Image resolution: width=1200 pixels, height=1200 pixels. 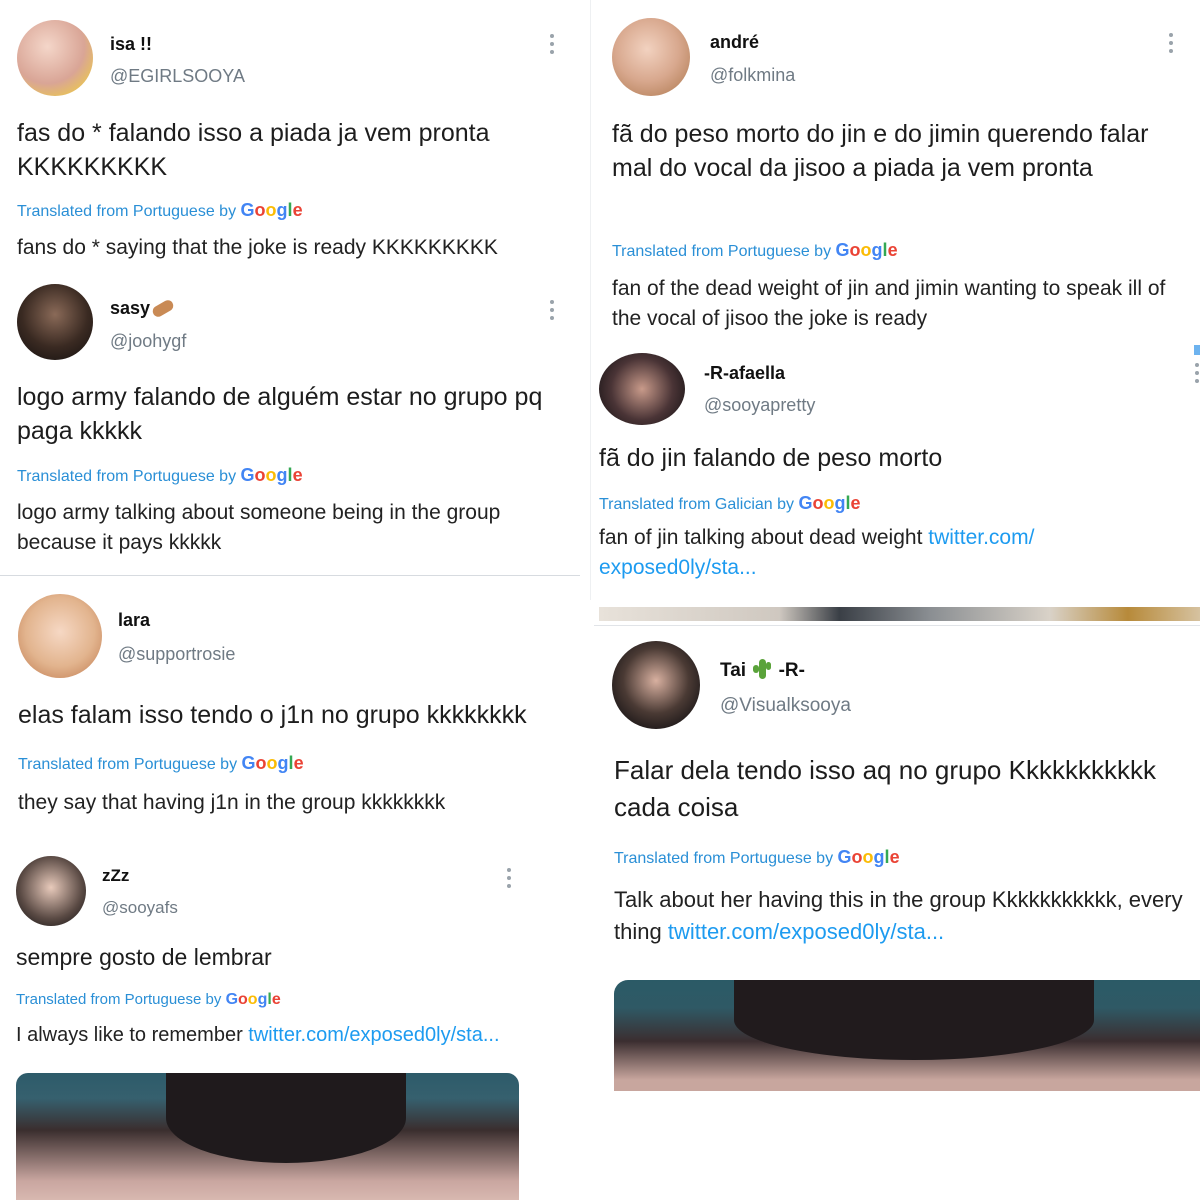 What do you see at coordinates (899, 614) in the screenshot?
I see `attached-photo-preview` at bounding box center [899, 614].